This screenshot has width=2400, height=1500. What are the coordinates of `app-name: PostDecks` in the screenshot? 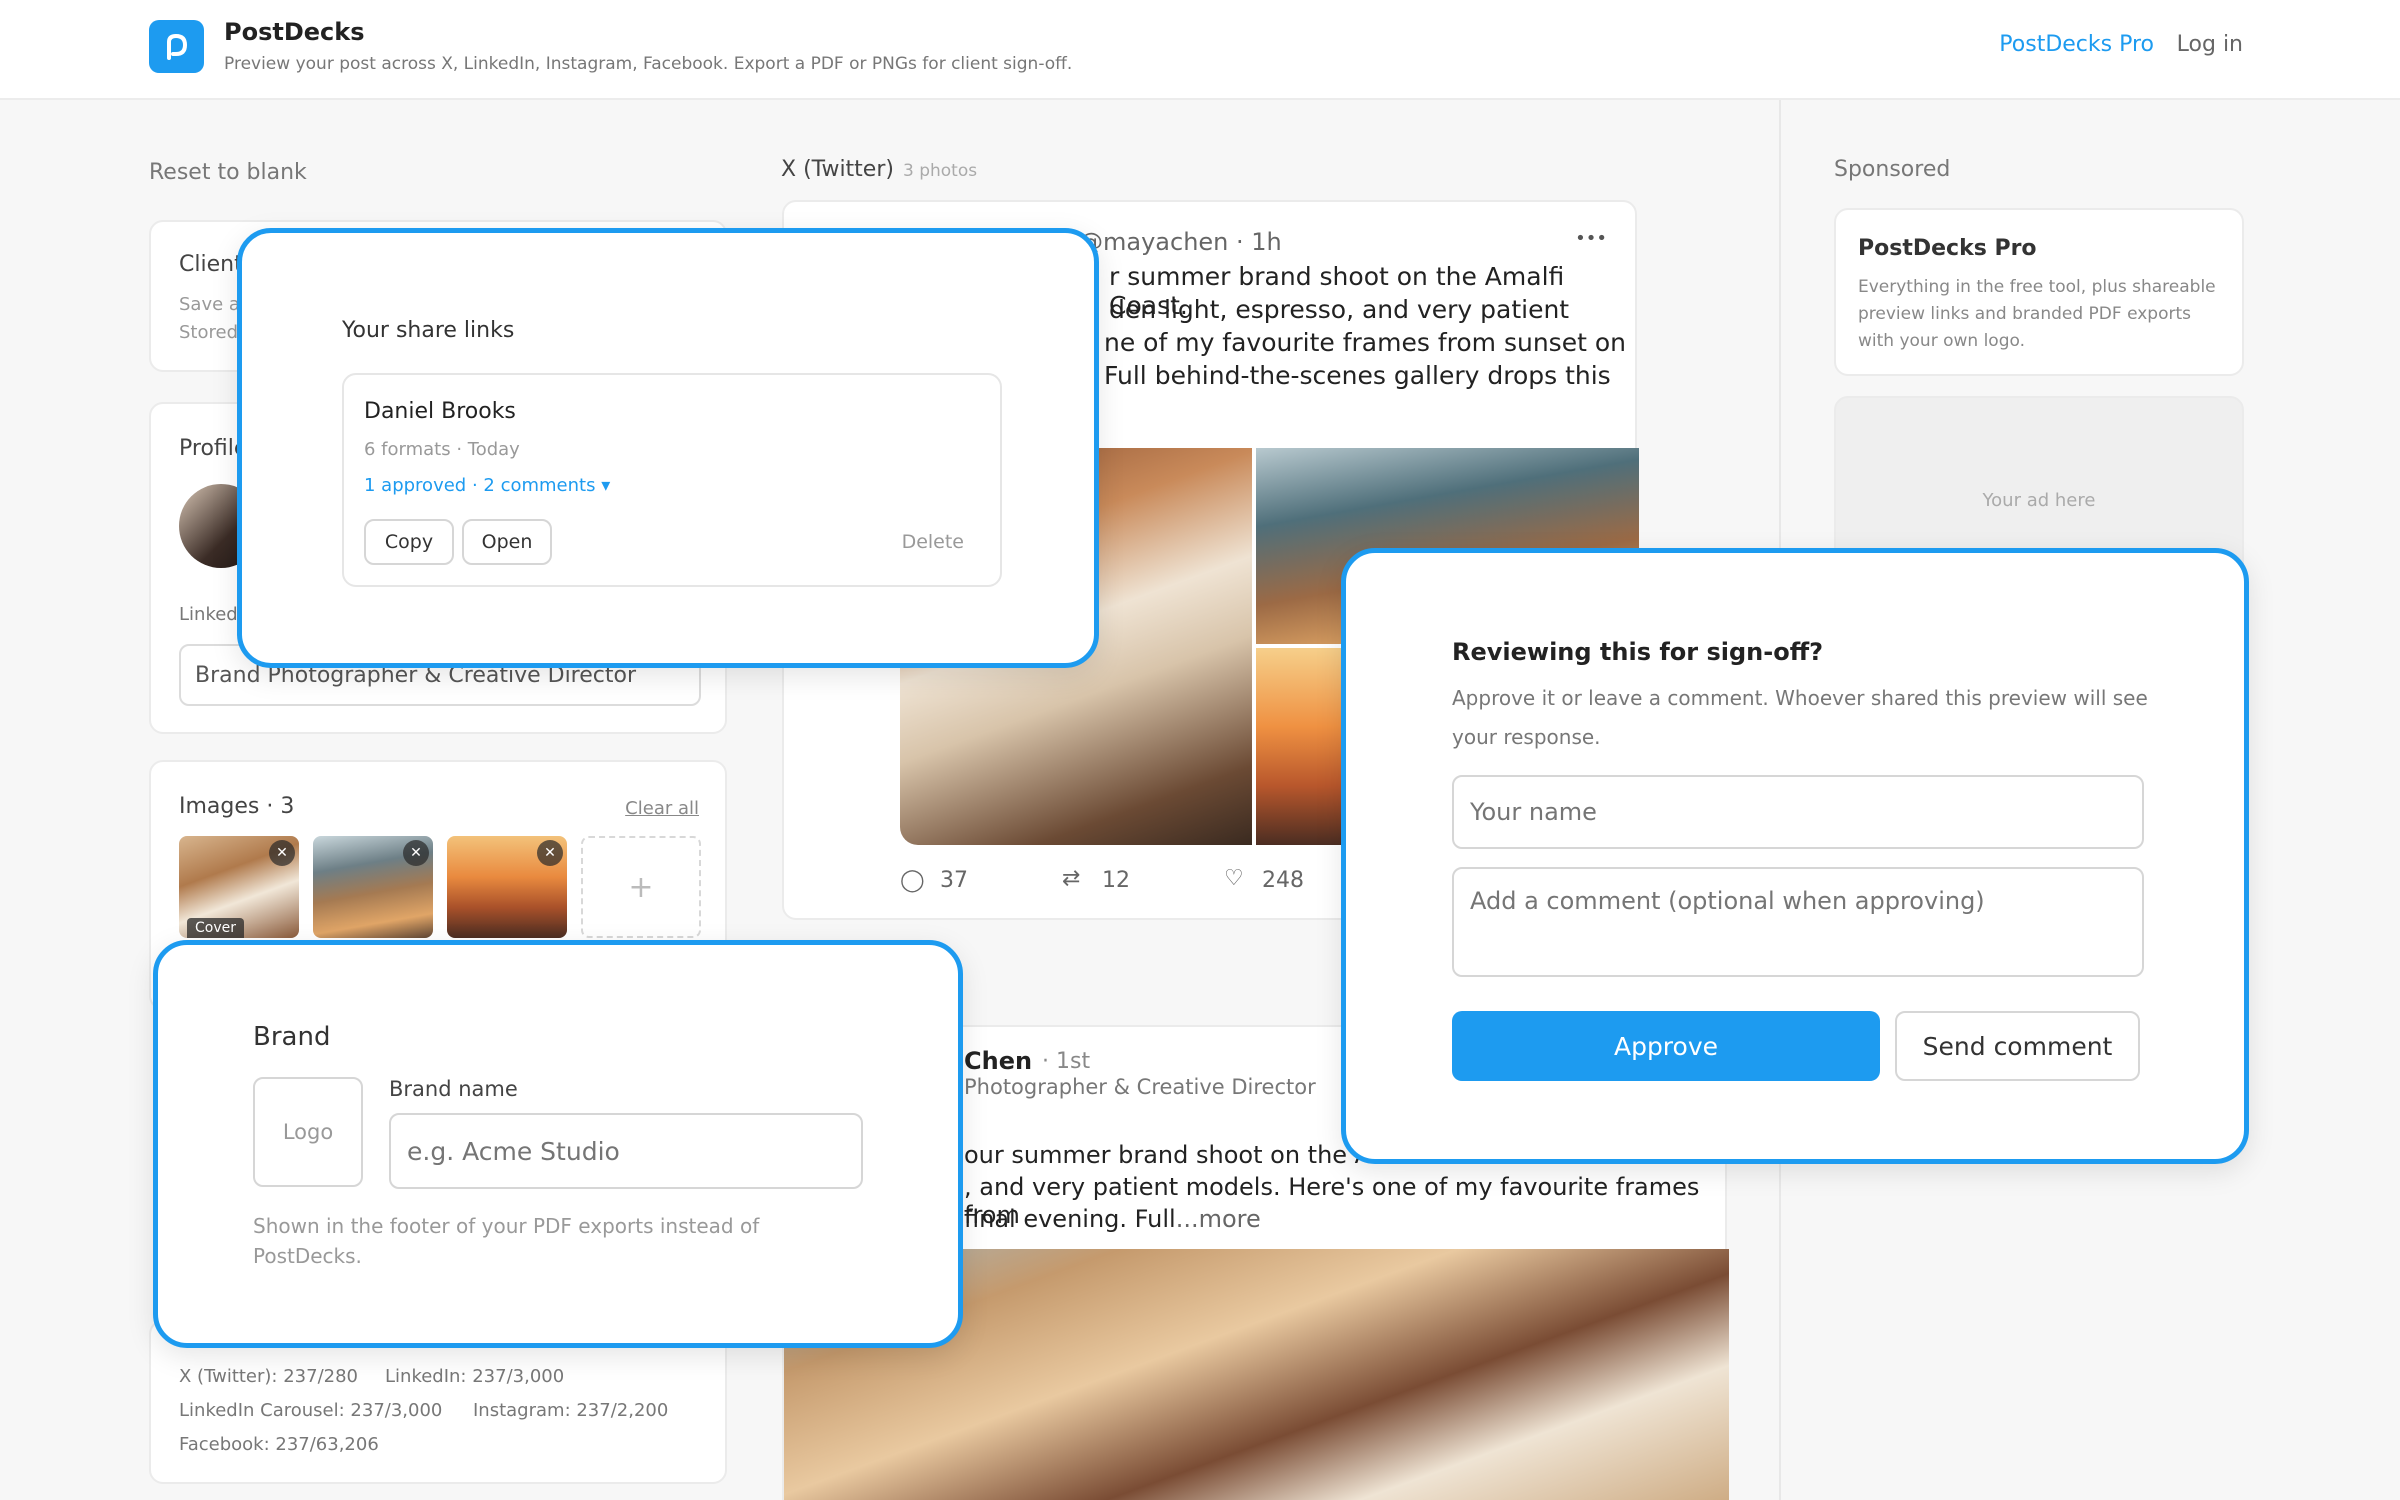 It's located at (294, 32).